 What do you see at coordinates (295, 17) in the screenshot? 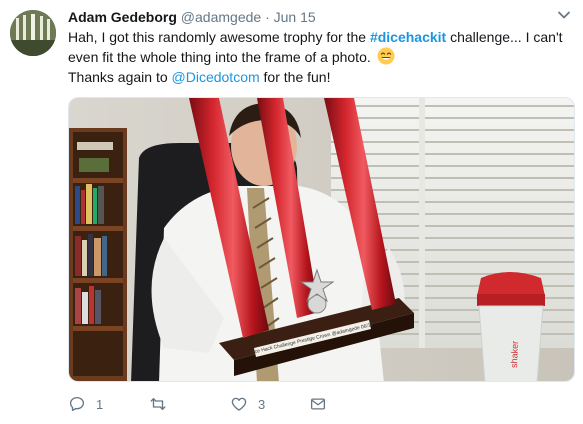
I see `tweet-date: Jun 15` at bounding box center [295, 17].